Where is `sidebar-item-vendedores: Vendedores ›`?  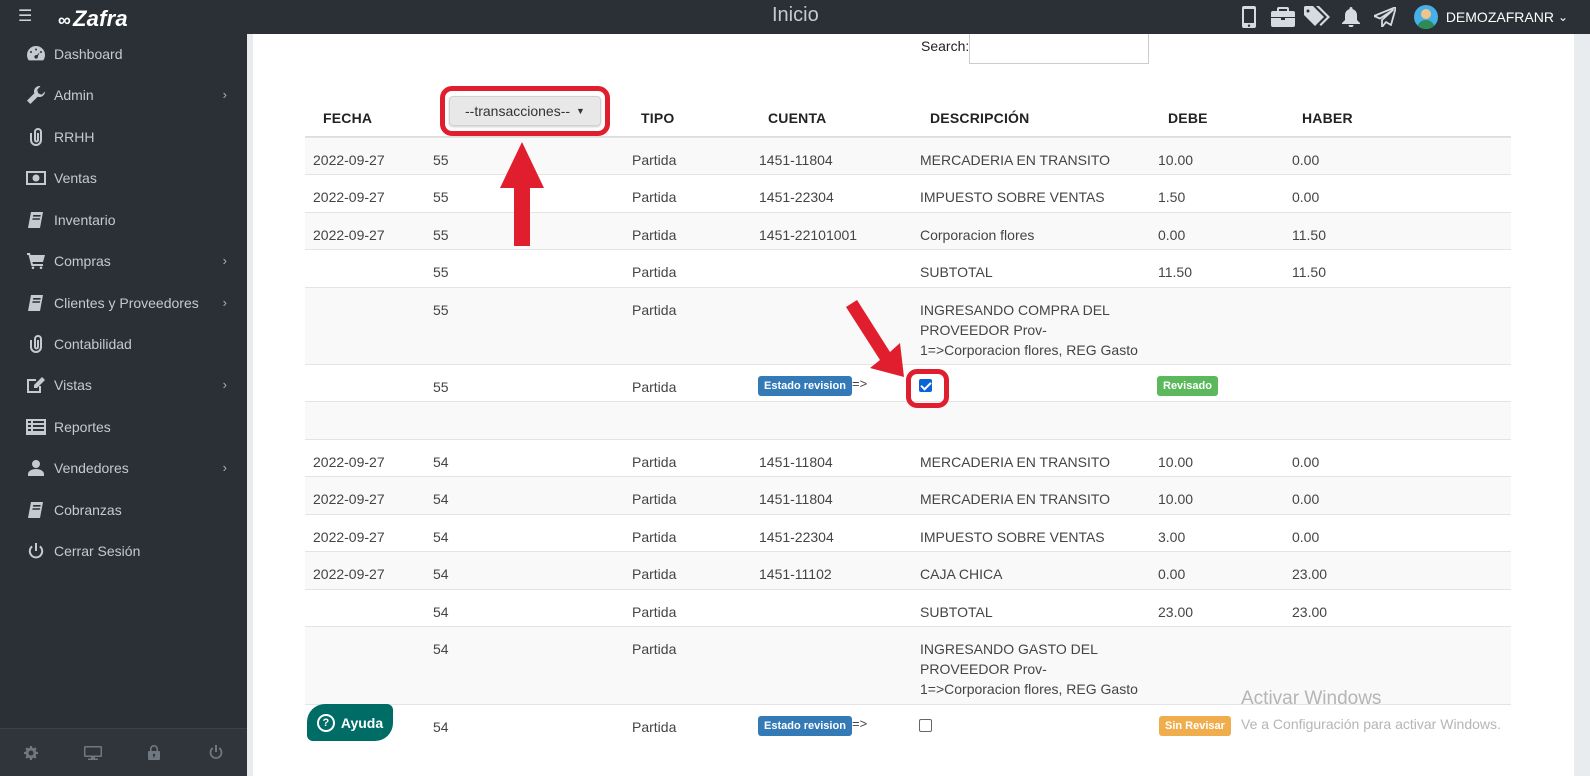 sidebar-item-vendedores: Vendedores › is located at coordinates (123, 468).